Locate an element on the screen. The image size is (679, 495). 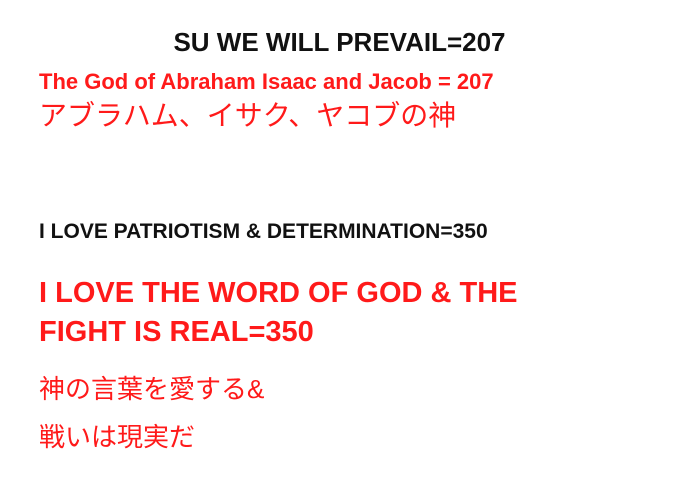
word-of-god-line-1: I LOVE THE WORD OF GOD & THE is located at coordinates (278, 293).